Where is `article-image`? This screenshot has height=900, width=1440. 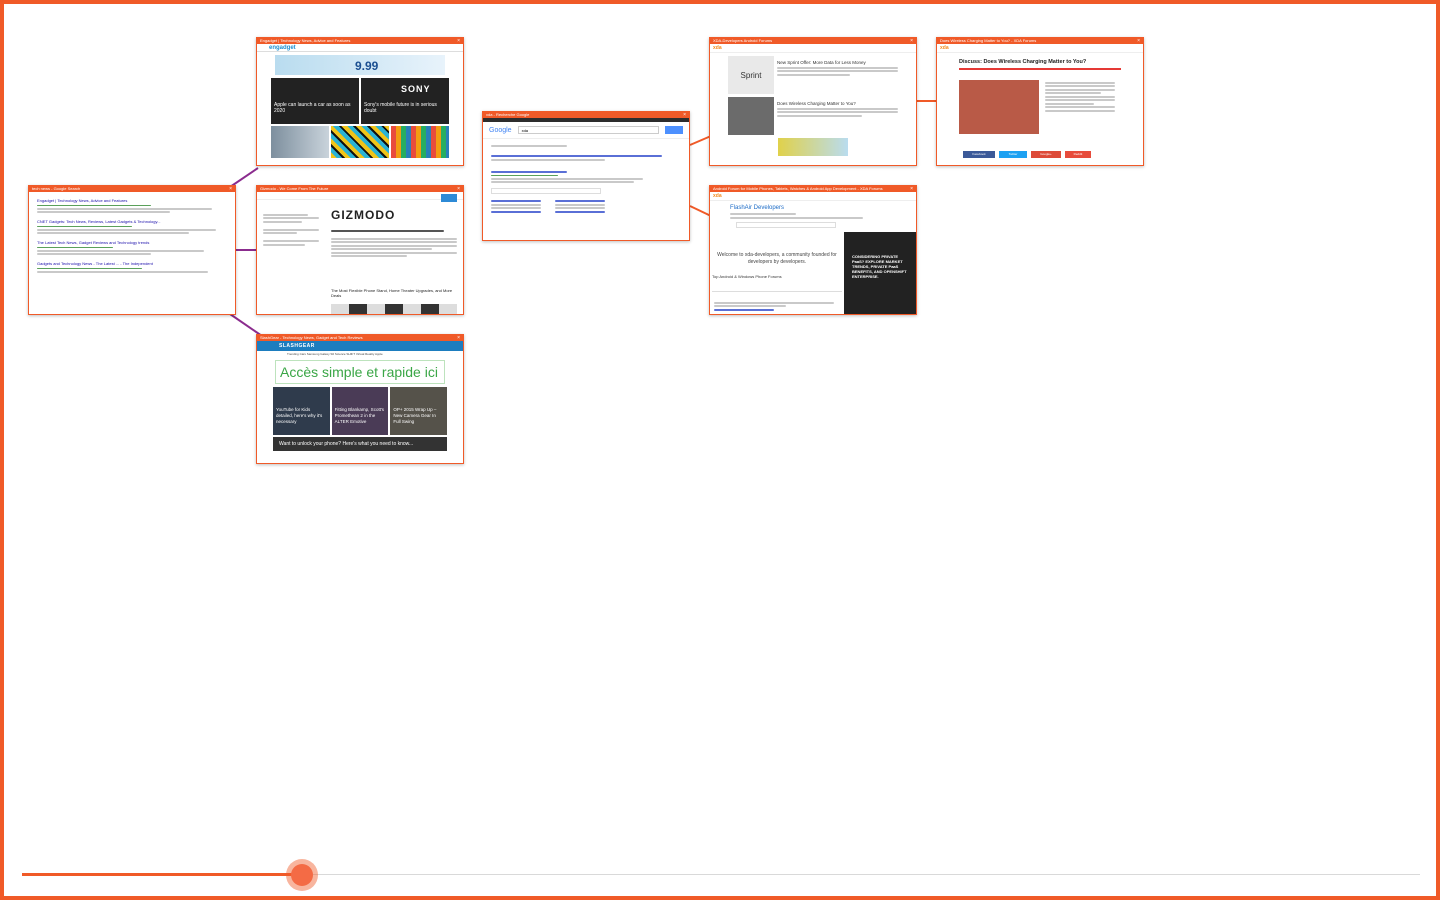 article-image is located at coordinates (999, 107).